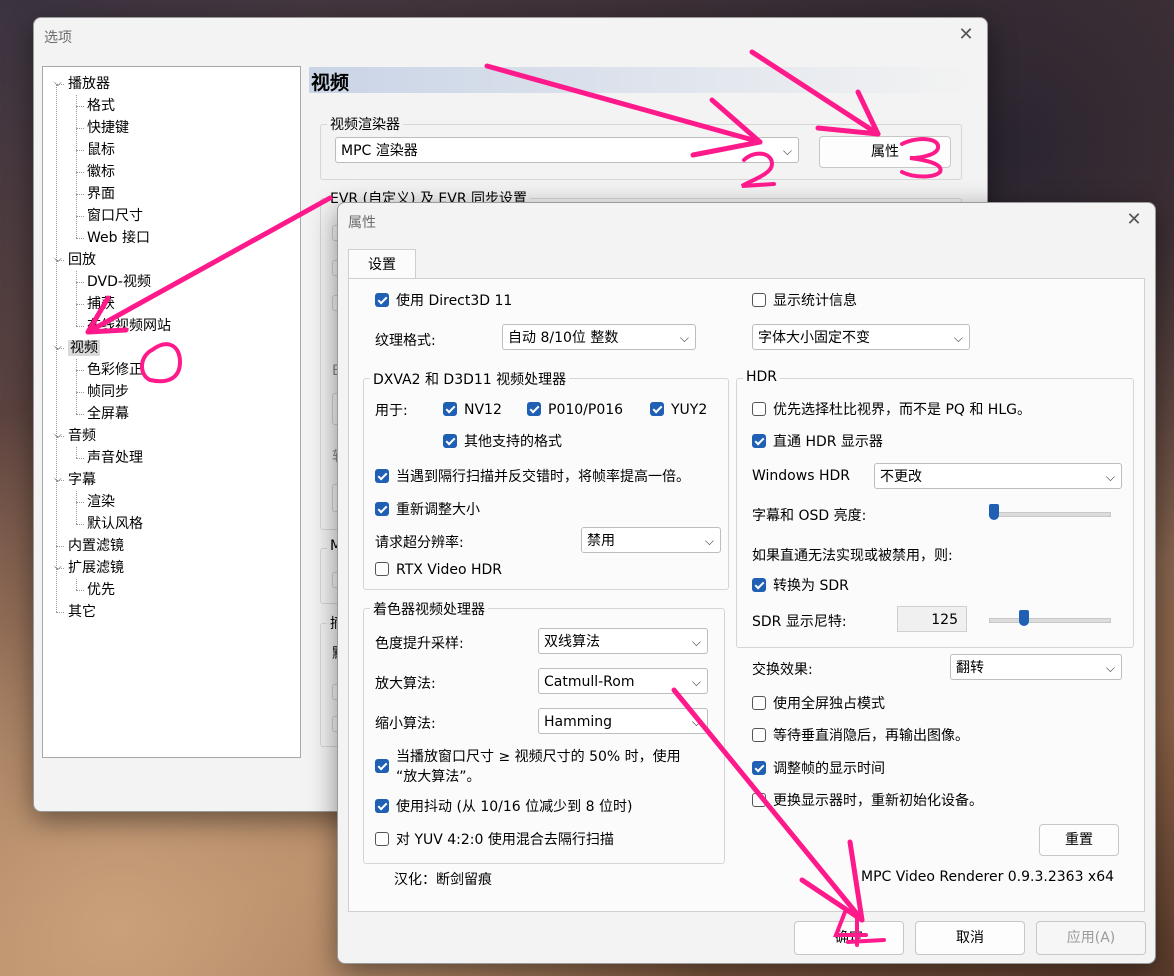  What do you see at coordinates (567, 150) in the screenshot?
I see `renderer-select: MPC 渲染器 ⌵` at bounding box center [567, 150].